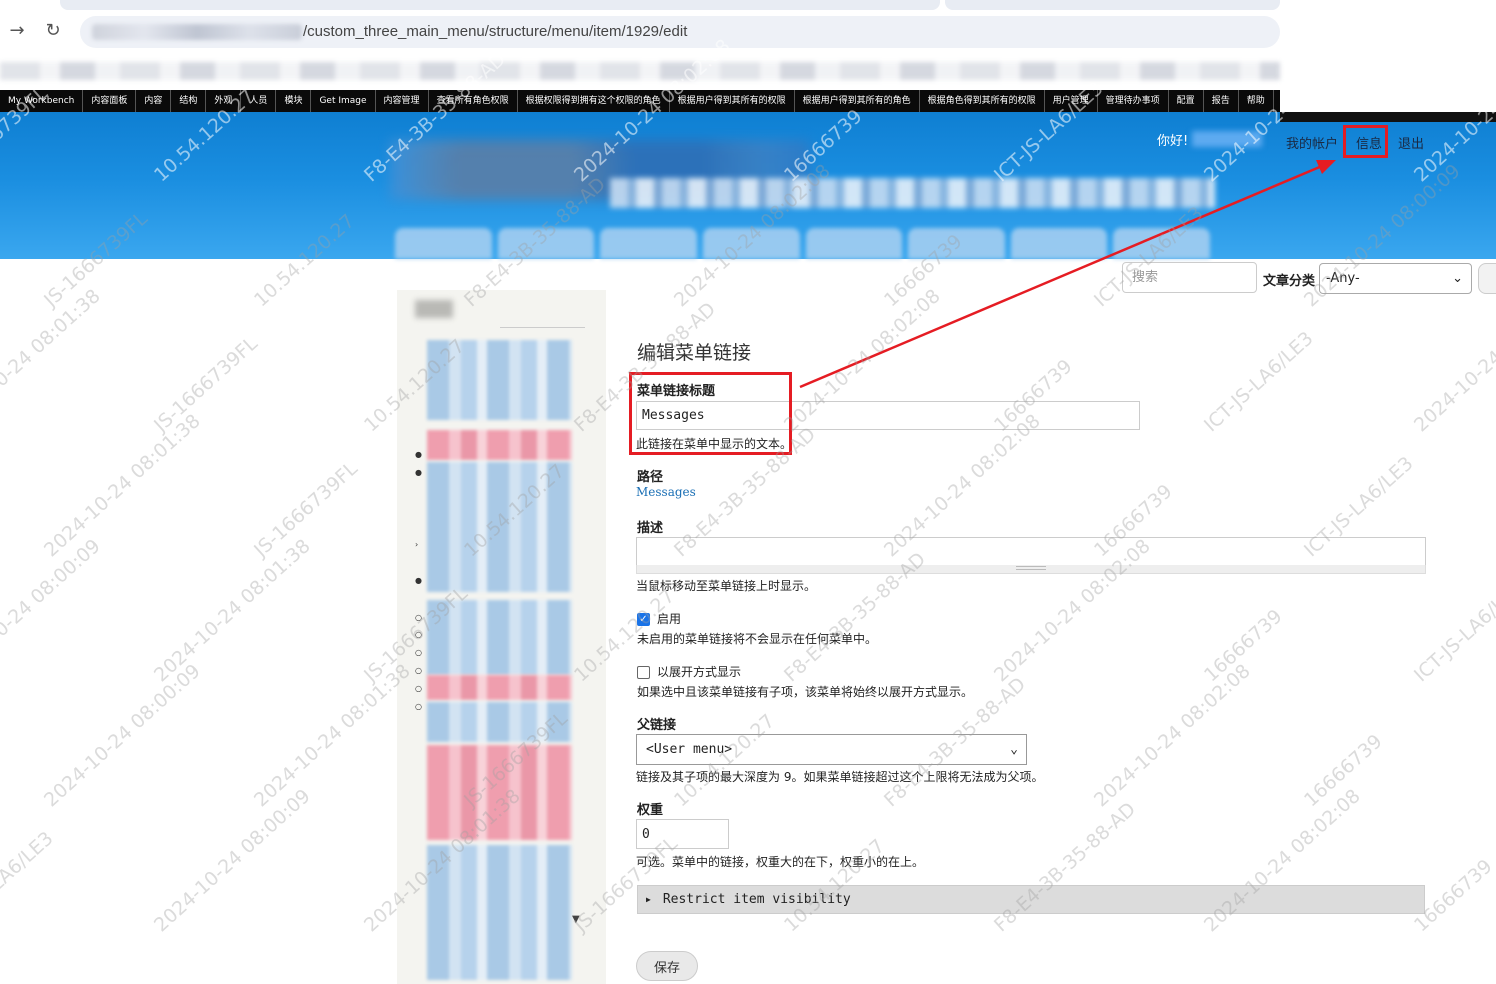 The image size is (1496, 984). What do you see at coordinates (154, 101) in the screenshot?
I see `admin-toolbar-item: 内容` at bounding box center [154, 101].